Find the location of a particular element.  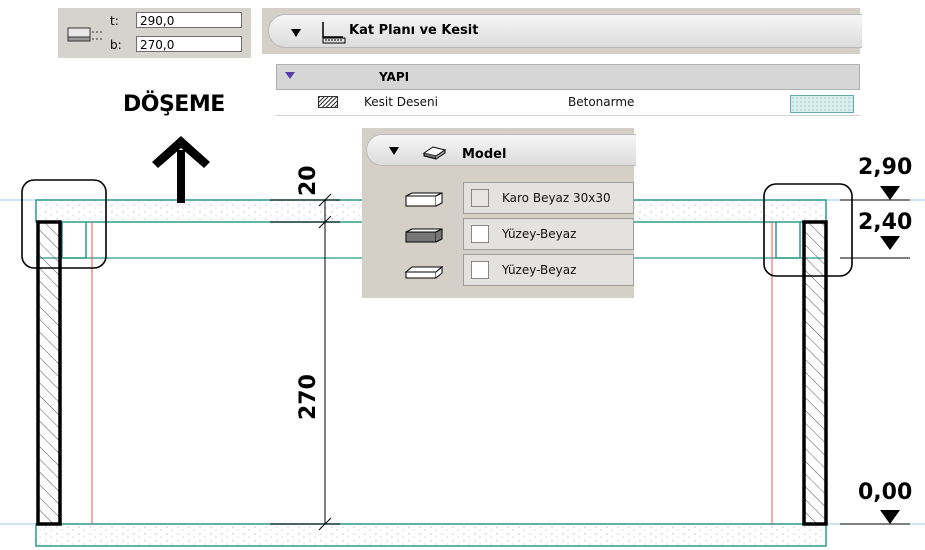

hatch-pattern-icon is located at coordinates (328, 102).